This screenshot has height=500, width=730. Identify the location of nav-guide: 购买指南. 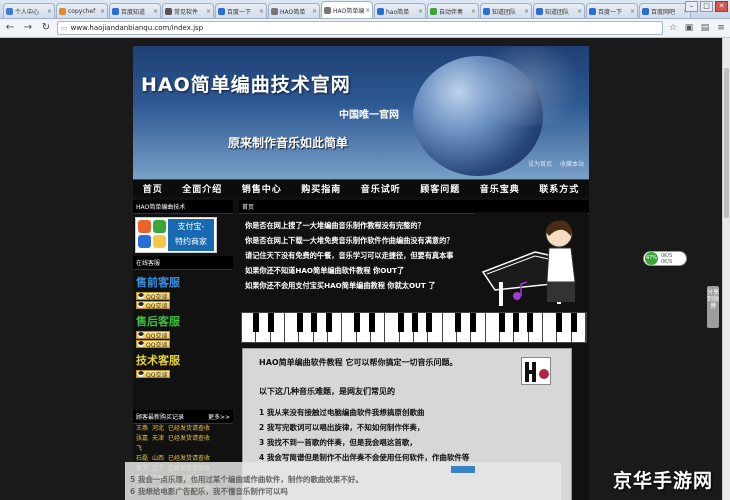
(321, 188).